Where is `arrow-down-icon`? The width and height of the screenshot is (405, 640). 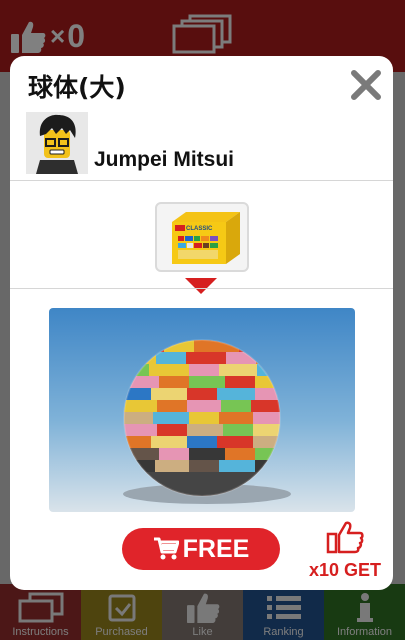 arrow-down-icon is located at coordinates (201, 286).